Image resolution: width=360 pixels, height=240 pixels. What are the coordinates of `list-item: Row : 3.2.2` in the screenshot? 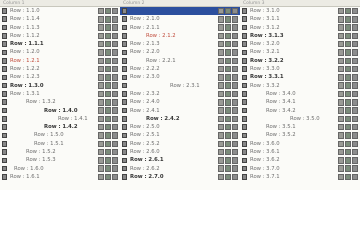 It's located at (300, 61).